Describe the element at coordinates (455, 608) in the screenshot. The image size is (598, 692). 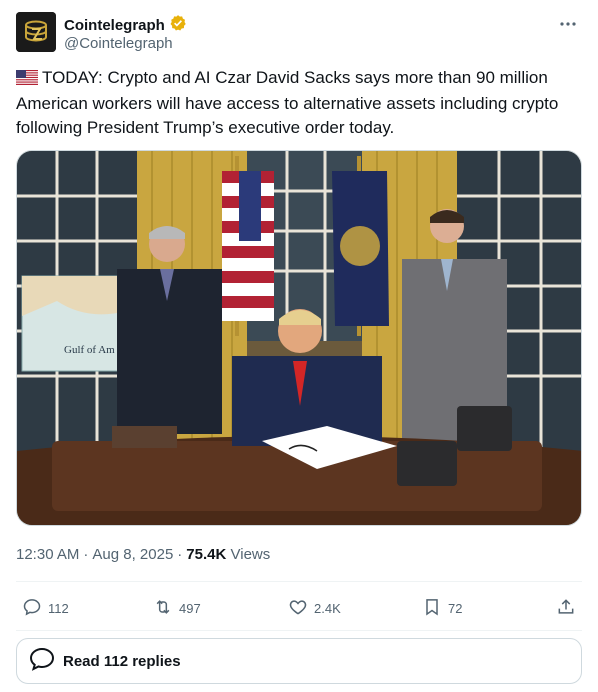
I see `bookmark-count: 72` at that location.